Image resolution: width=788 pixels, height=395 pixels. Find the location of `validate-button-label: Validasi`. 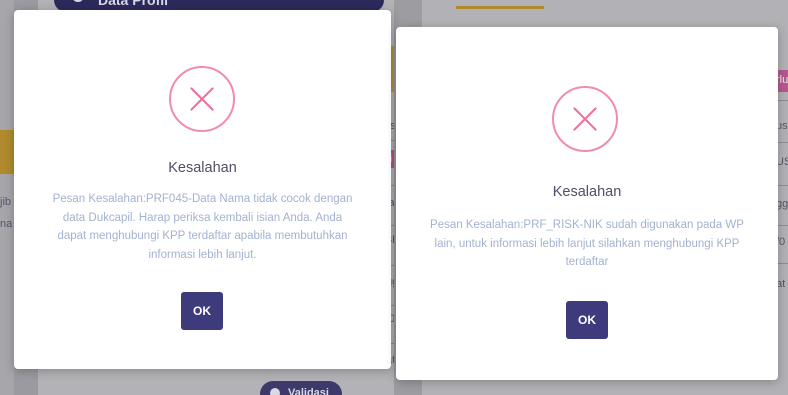

validate-button-label: Validasi is located at coordinates (308, 391).